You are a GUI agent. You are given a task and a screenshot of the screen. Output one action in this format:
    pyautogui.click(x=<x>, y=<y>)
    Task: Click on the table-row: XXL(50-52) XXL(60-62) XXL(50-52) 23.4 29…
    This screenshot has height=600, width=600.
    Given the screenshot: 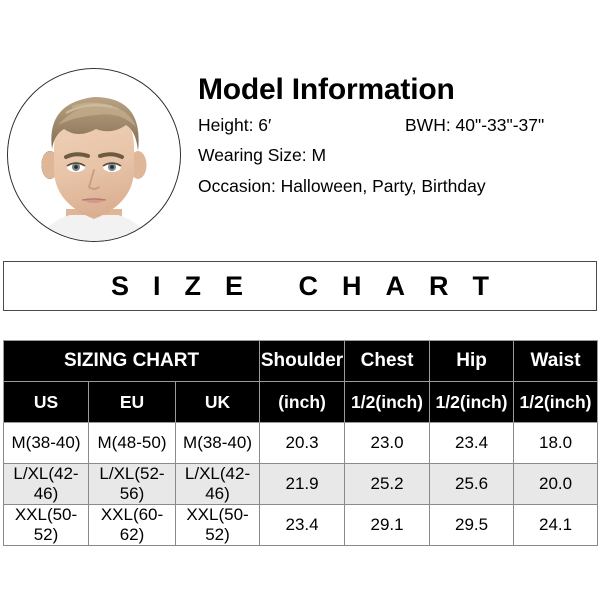 What is the action you would take?
    pyautogui.click(x=301, y=525)
    